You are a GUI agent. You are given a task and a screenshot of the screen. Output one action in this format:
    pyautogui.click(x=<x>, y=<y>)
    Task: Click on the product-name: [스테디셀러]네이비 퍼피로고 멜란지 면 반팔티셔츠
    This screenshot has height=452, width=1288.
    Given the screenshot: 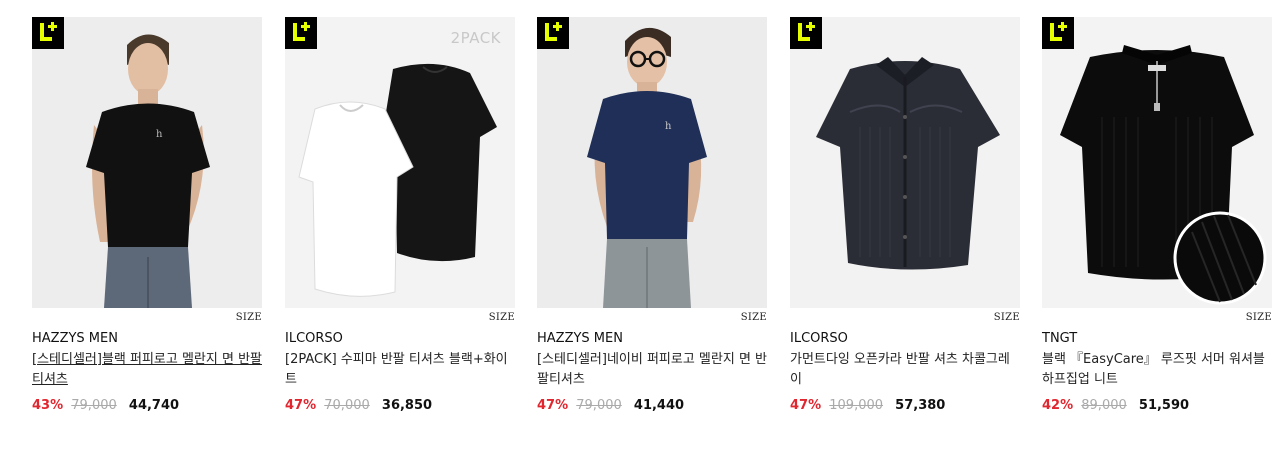 What is the action you would take?
    pyautogui.click(x=652, y=370)
    